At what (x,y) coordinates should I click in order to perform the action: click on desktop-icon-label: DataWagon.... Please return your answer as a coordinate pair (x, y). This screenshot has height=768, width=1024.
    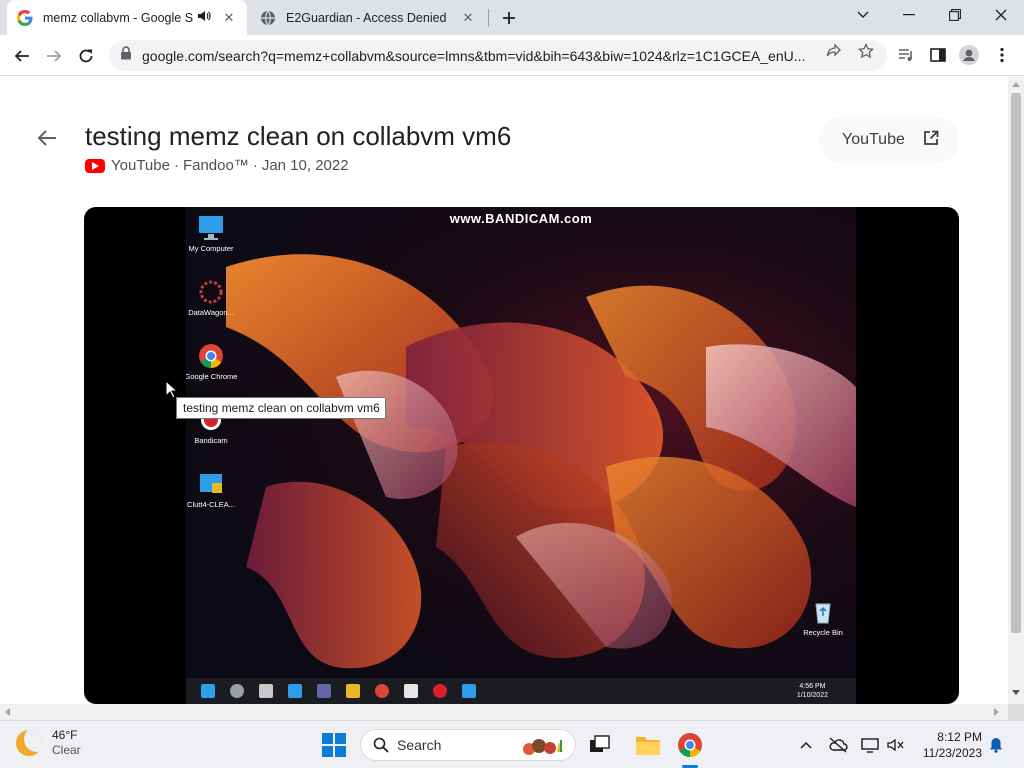
    Looking at the image, I should click on (211, 312).